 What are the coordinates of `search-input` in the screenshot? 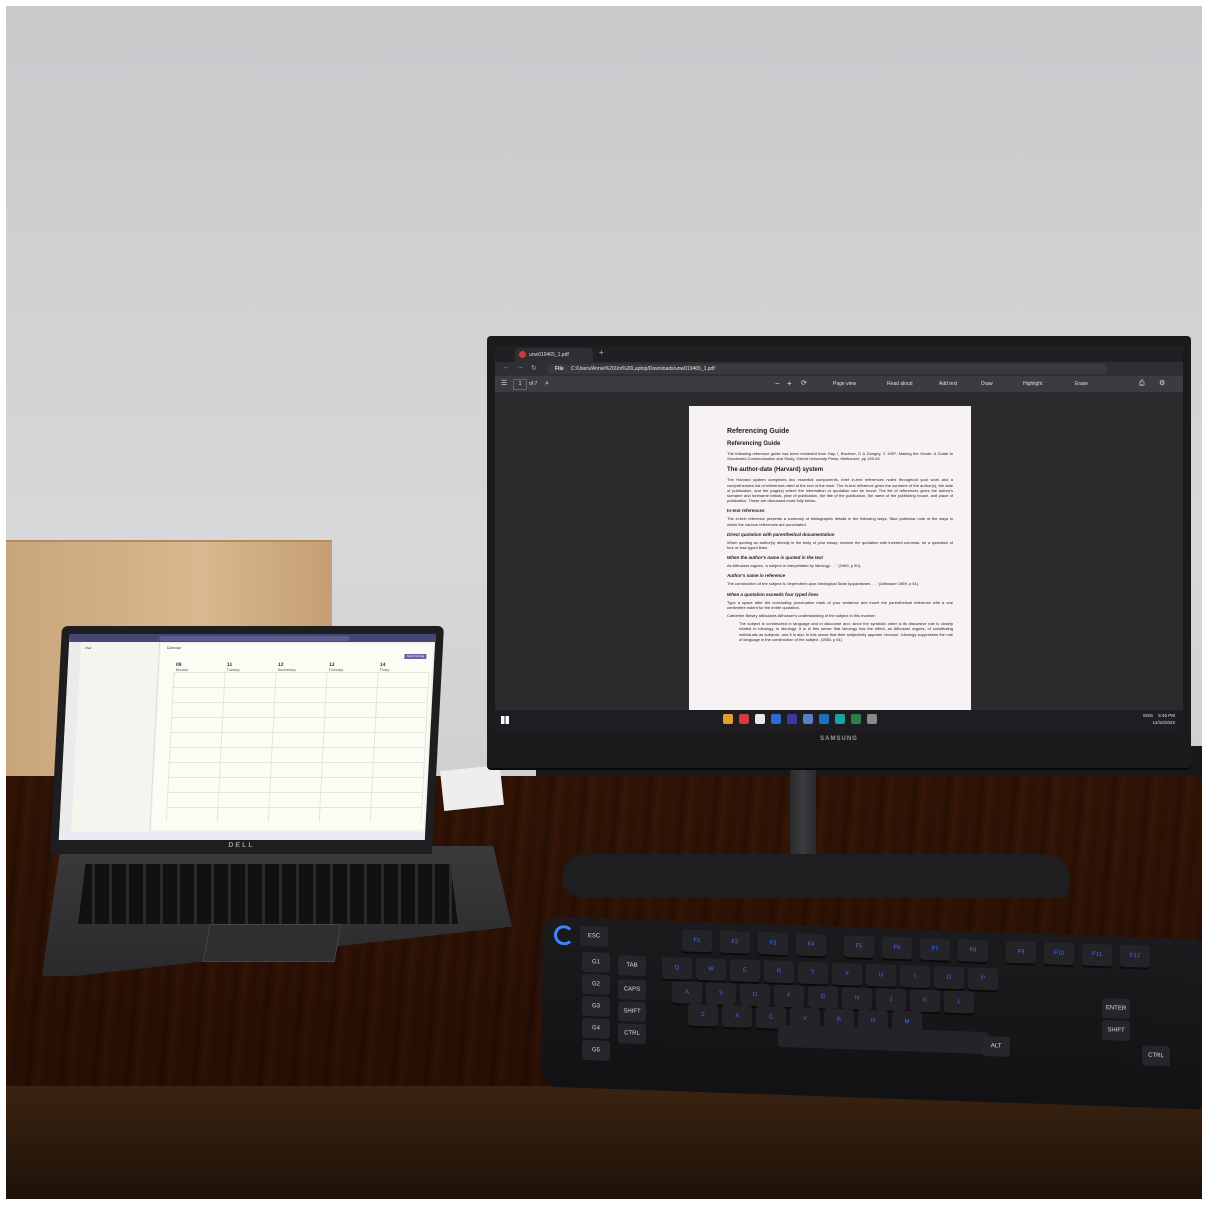 It's located at (254, 638).